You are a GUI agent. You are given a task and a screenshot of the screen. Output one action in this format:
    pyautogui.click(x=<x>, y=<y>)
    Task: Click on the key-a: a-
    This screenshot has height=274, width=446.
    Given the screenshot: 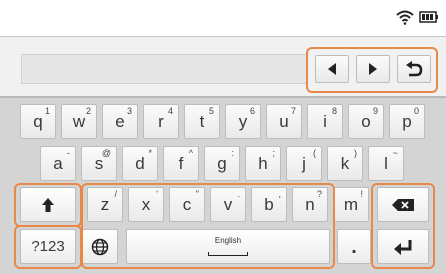 What is the action you would take?
    pyautogui.click(x=58, y=163)
    